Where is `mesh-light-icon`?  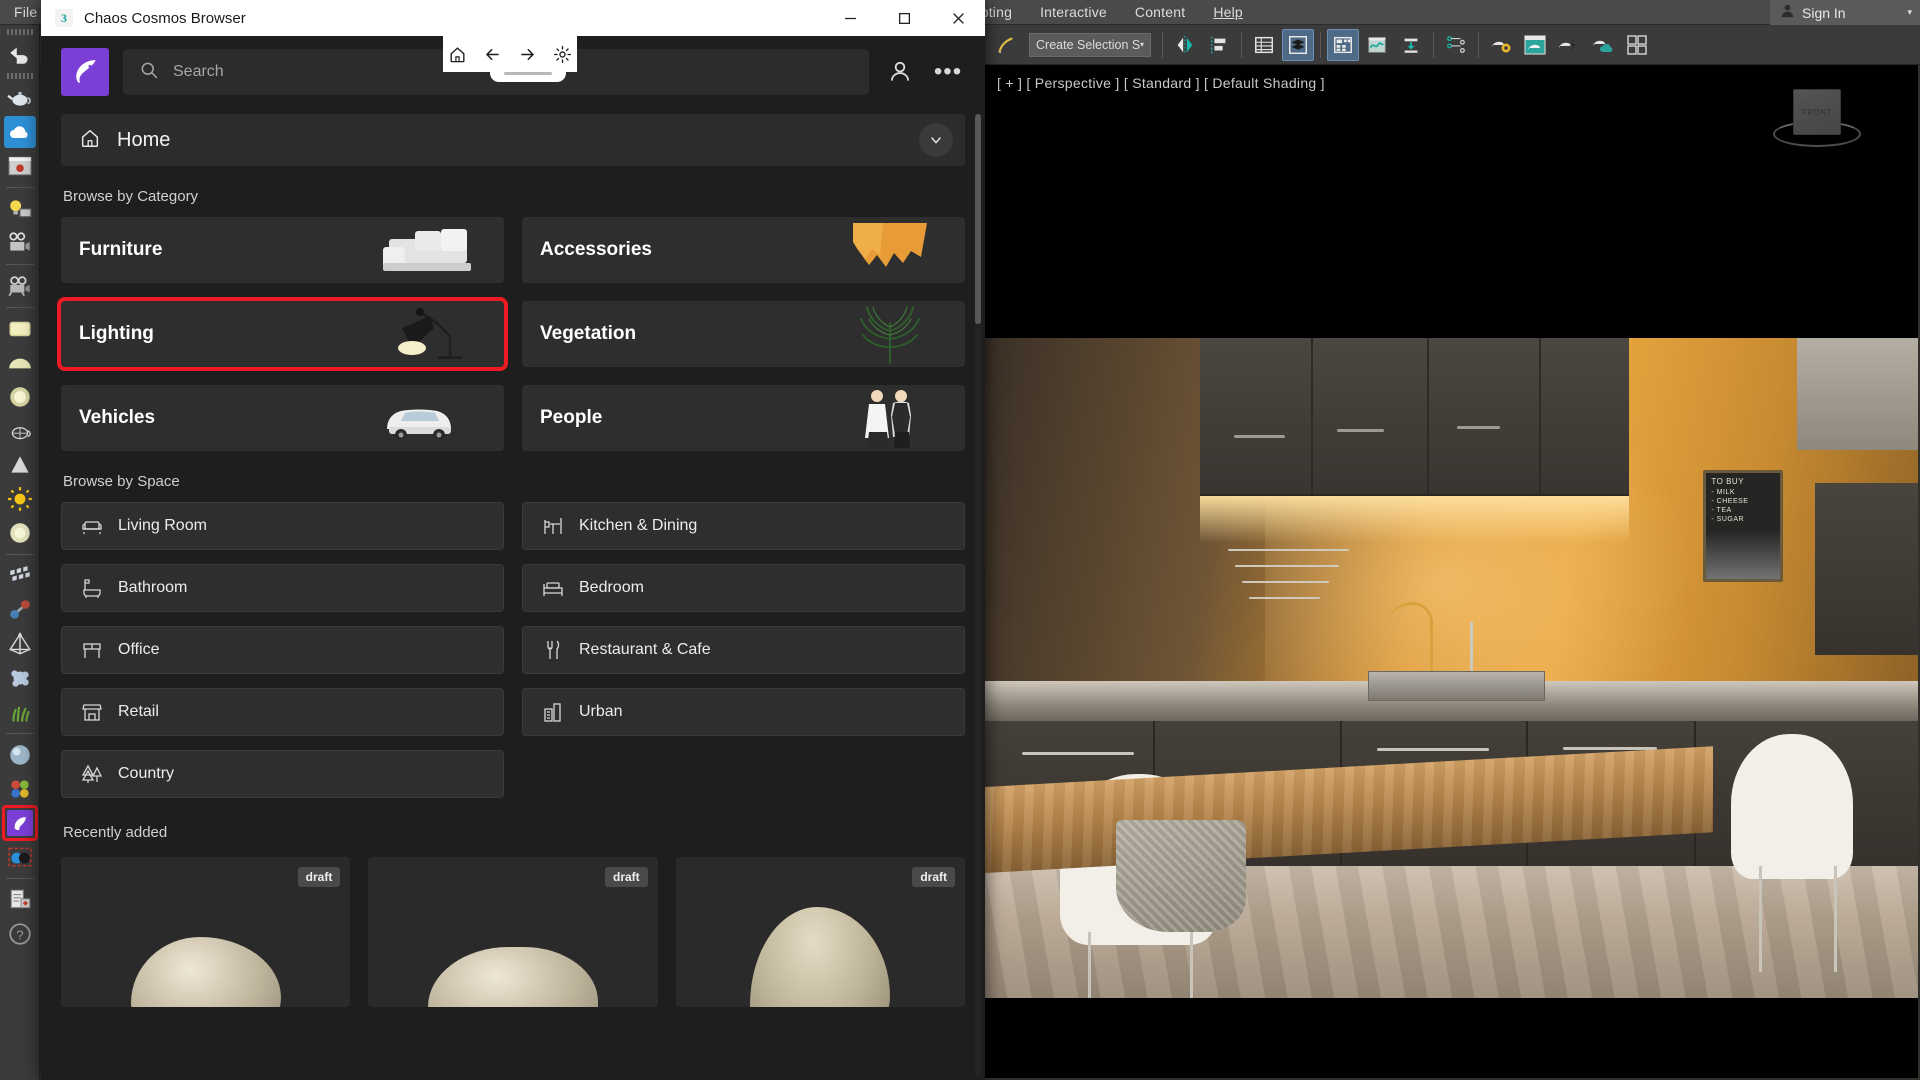
mesh-light-icon is located at coordinates (20, 431).